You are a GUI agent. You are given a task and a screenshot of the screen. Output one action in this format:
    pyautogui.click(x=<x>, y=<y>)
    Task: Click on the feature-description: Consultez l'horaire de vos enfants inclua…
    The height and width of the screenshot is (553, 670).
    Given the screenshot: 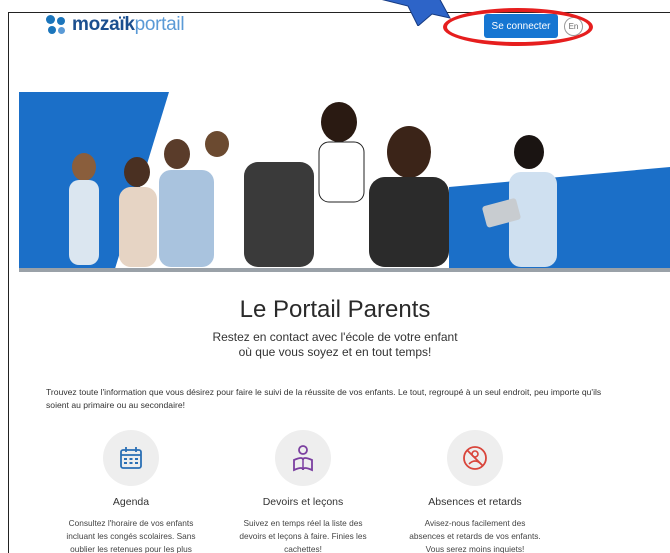 What is the action you would take?
    pyautogui.click(x=131, y=535)
    